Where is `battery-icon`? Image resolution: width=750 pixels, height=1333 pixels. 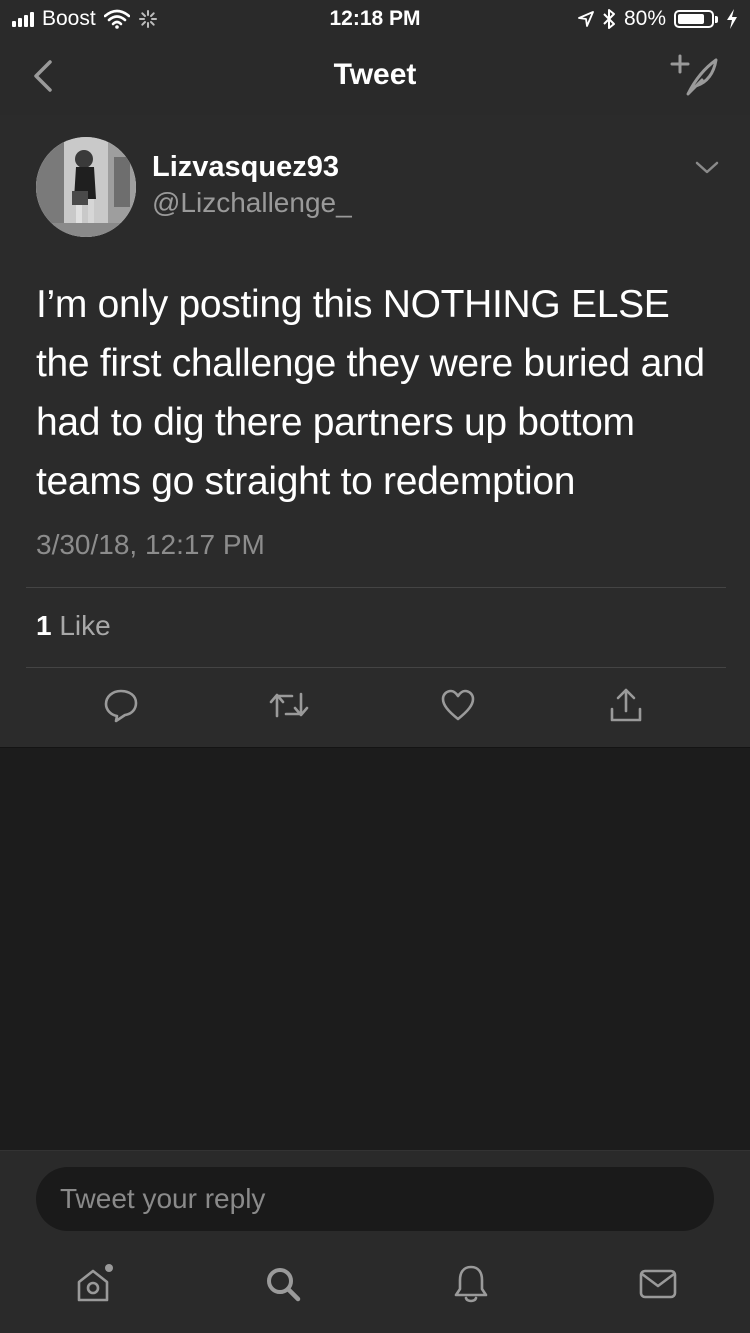 battery-icon is located at coordinates (696, 19).